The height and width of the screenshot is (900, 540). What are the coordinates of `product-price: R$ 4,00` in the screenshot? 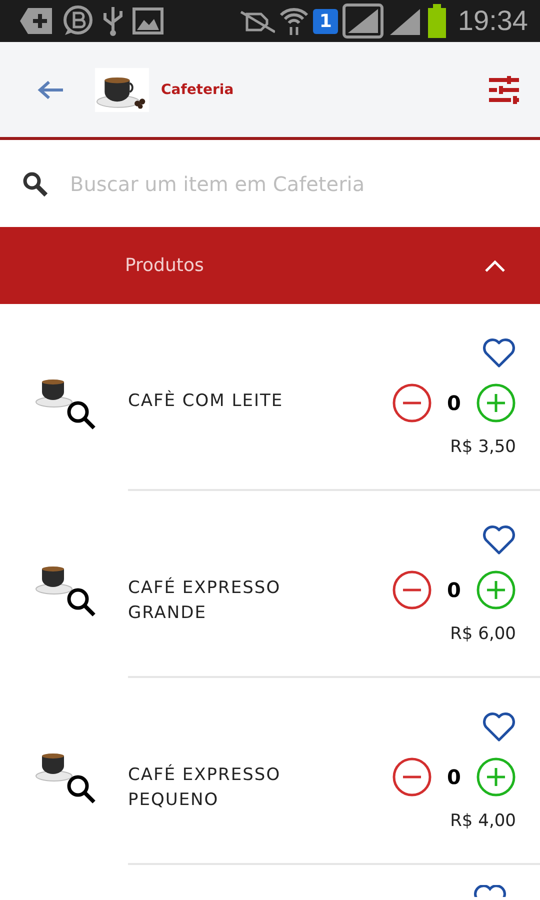 It's located at (483, 820).